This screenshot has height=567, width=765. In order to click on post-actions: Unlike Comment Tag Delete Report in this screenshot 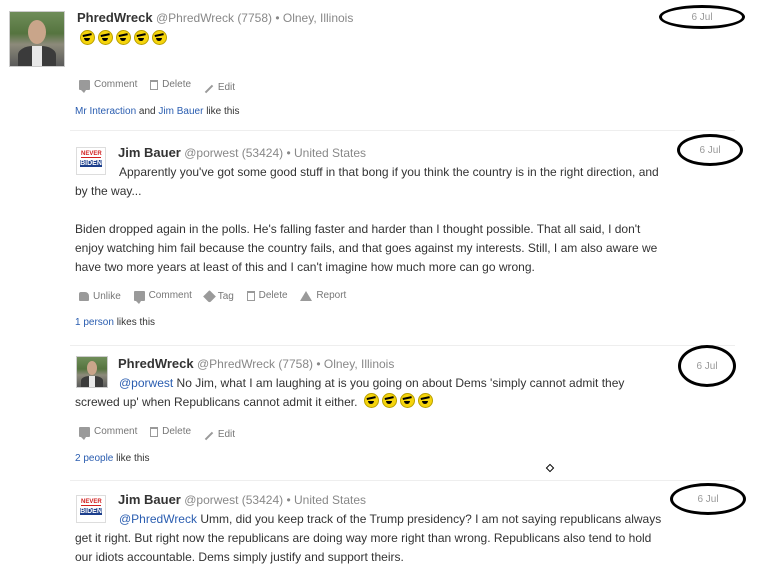, I will do `click(217, 296)`.